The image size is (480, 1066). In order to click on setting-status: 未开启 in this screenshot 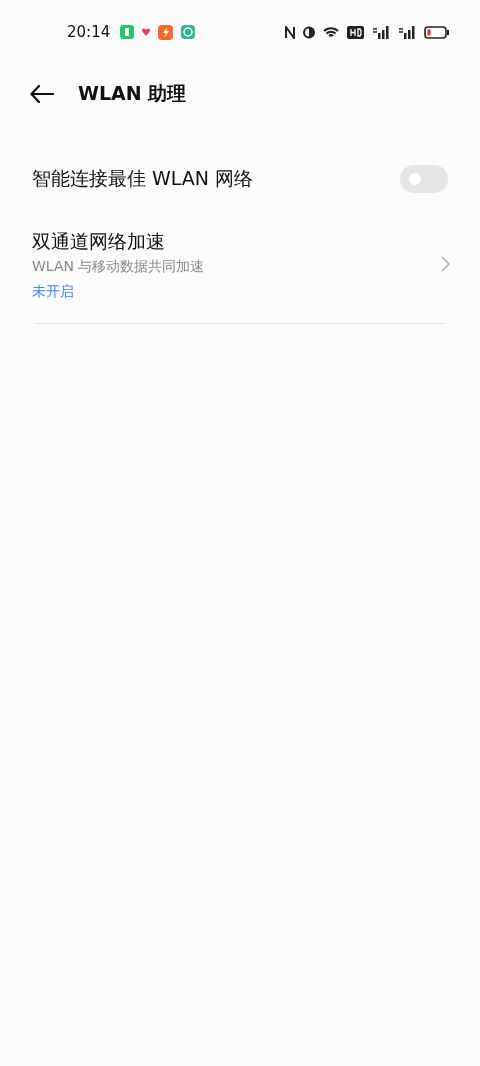, I will do `click(53, 292)`.